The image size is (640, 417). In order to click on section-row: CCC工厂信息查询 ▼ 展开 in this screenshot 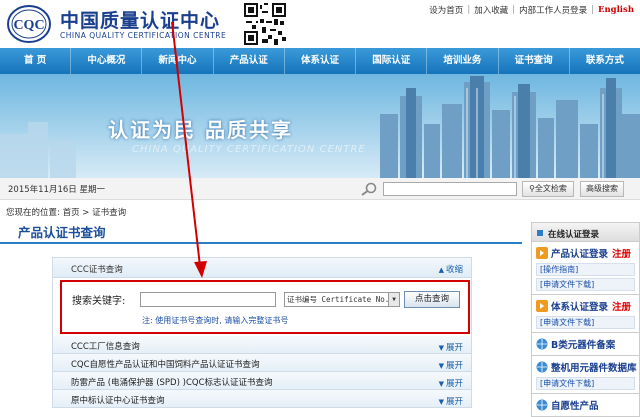, I will do `click(262, 345)`.